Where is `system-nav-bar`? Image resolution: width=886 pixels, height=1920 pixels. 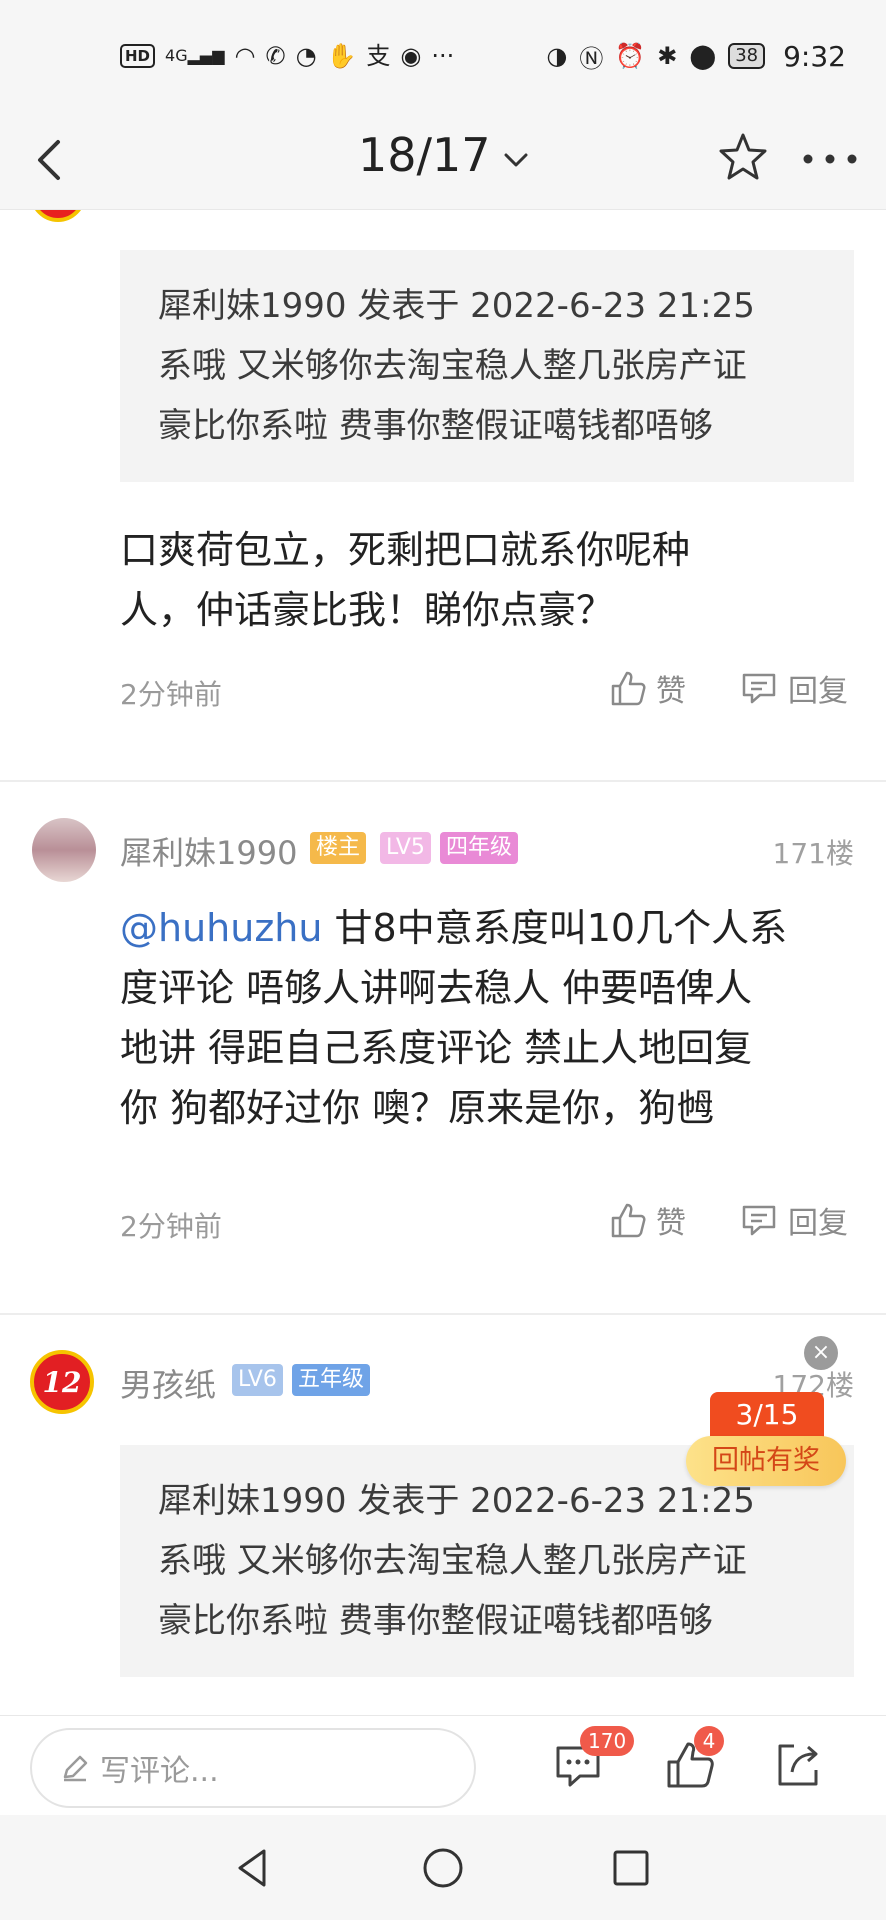 system-nav-bar is located at coordinates (443, 1867).